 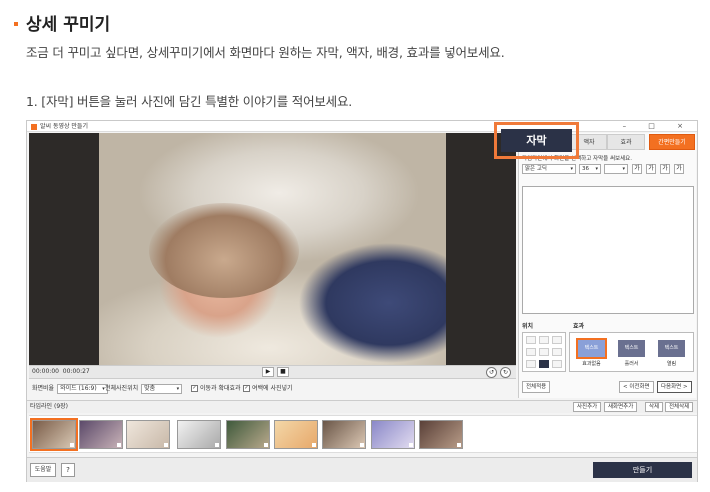 What do you see at coordinates (591, 364) in the screenshot?
I see `effect-none-label: 효과없음` at bounding box center [591, 364].